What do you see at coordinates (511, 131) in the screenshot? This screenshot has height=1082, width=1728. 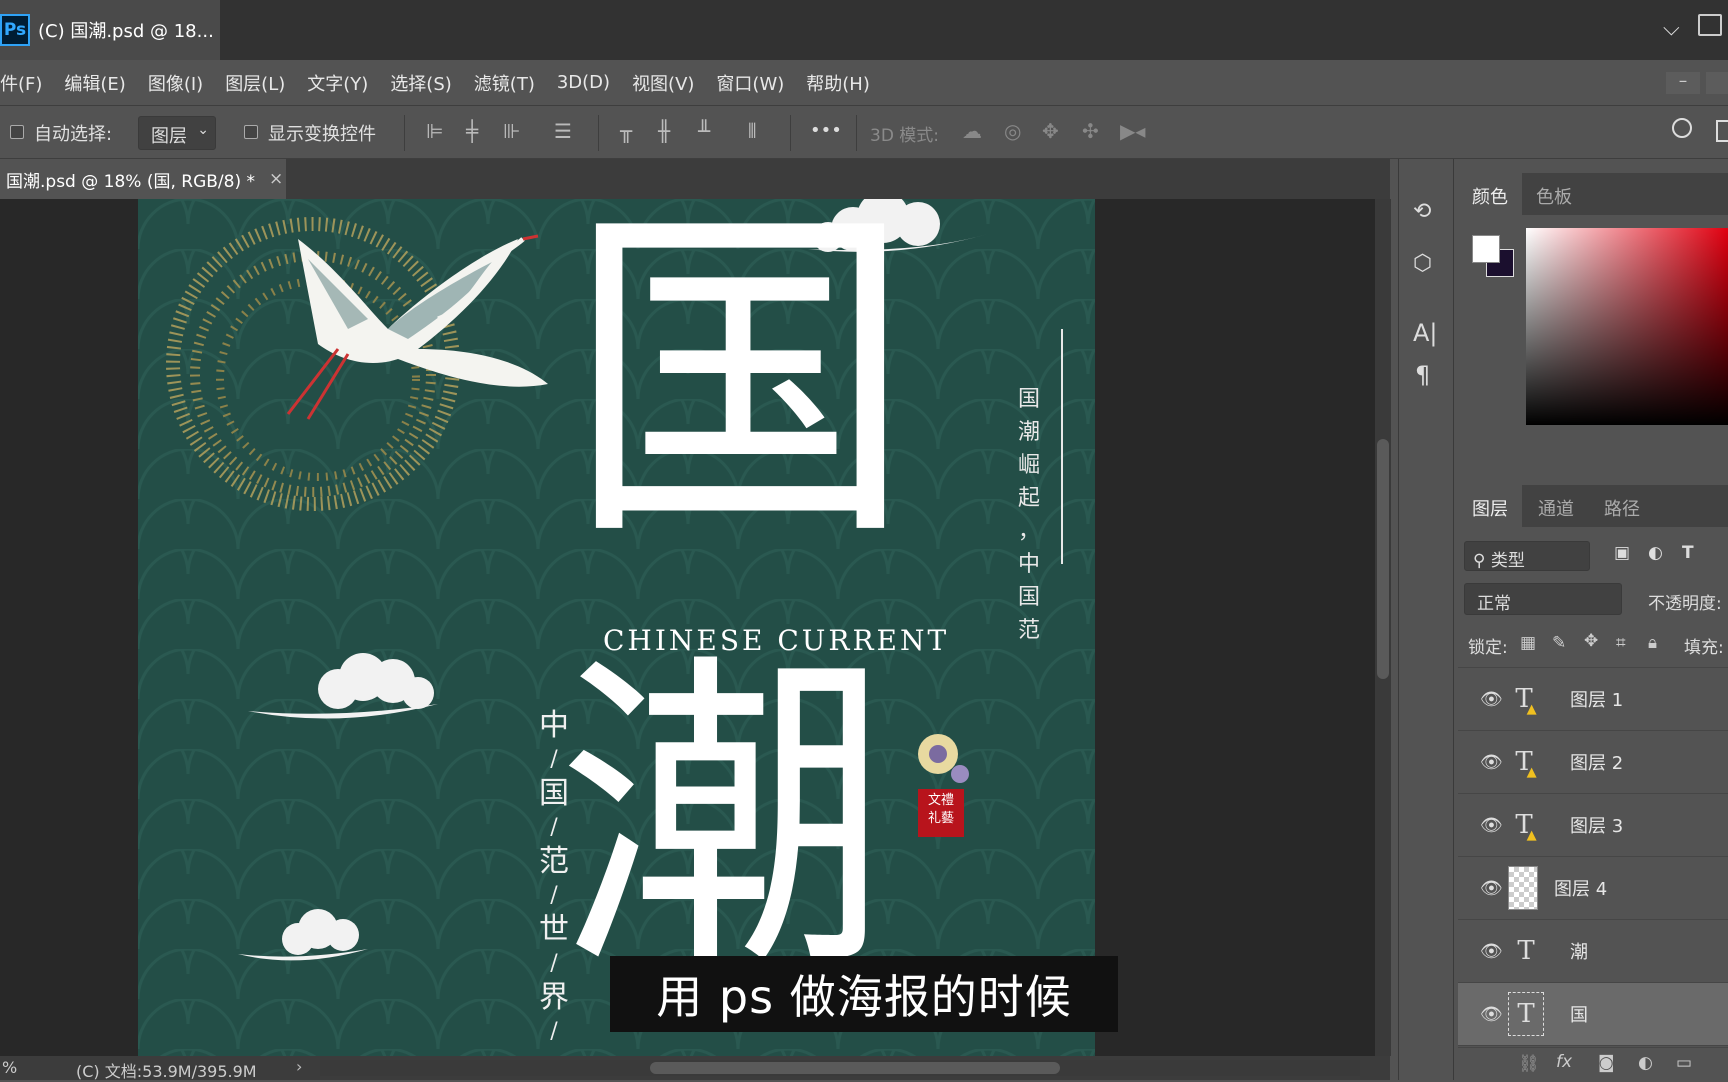 I see `align-right-icon: ⊪` at bounding box center [511, 131].